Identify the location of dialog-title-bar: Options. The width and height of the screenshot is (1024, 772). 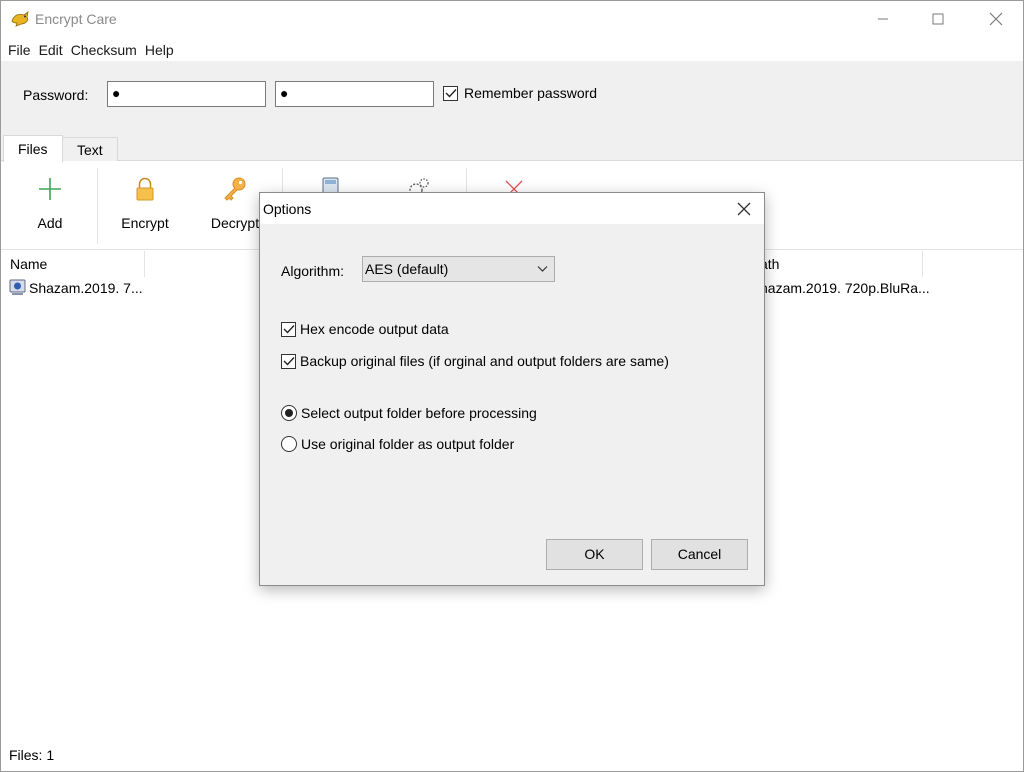
(512, 208).